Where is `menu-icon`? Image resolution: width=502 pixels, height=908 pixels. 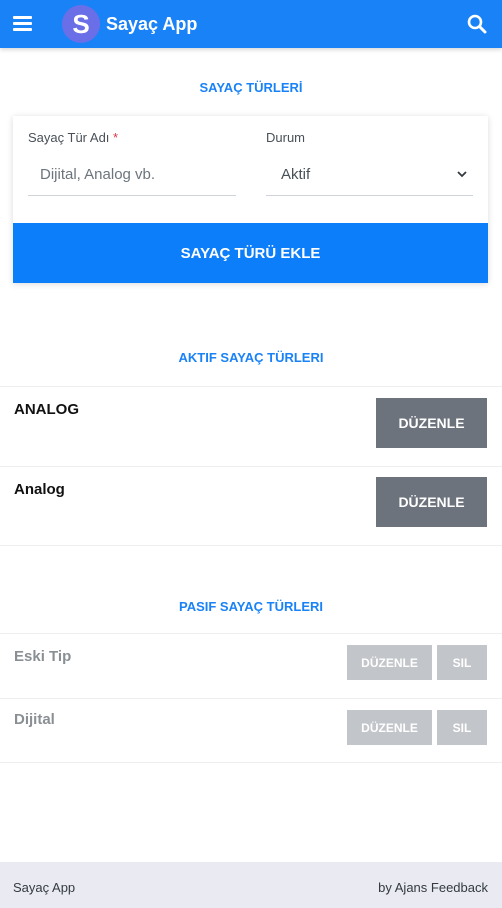 menu-icon is located at coordinates (22, 23).